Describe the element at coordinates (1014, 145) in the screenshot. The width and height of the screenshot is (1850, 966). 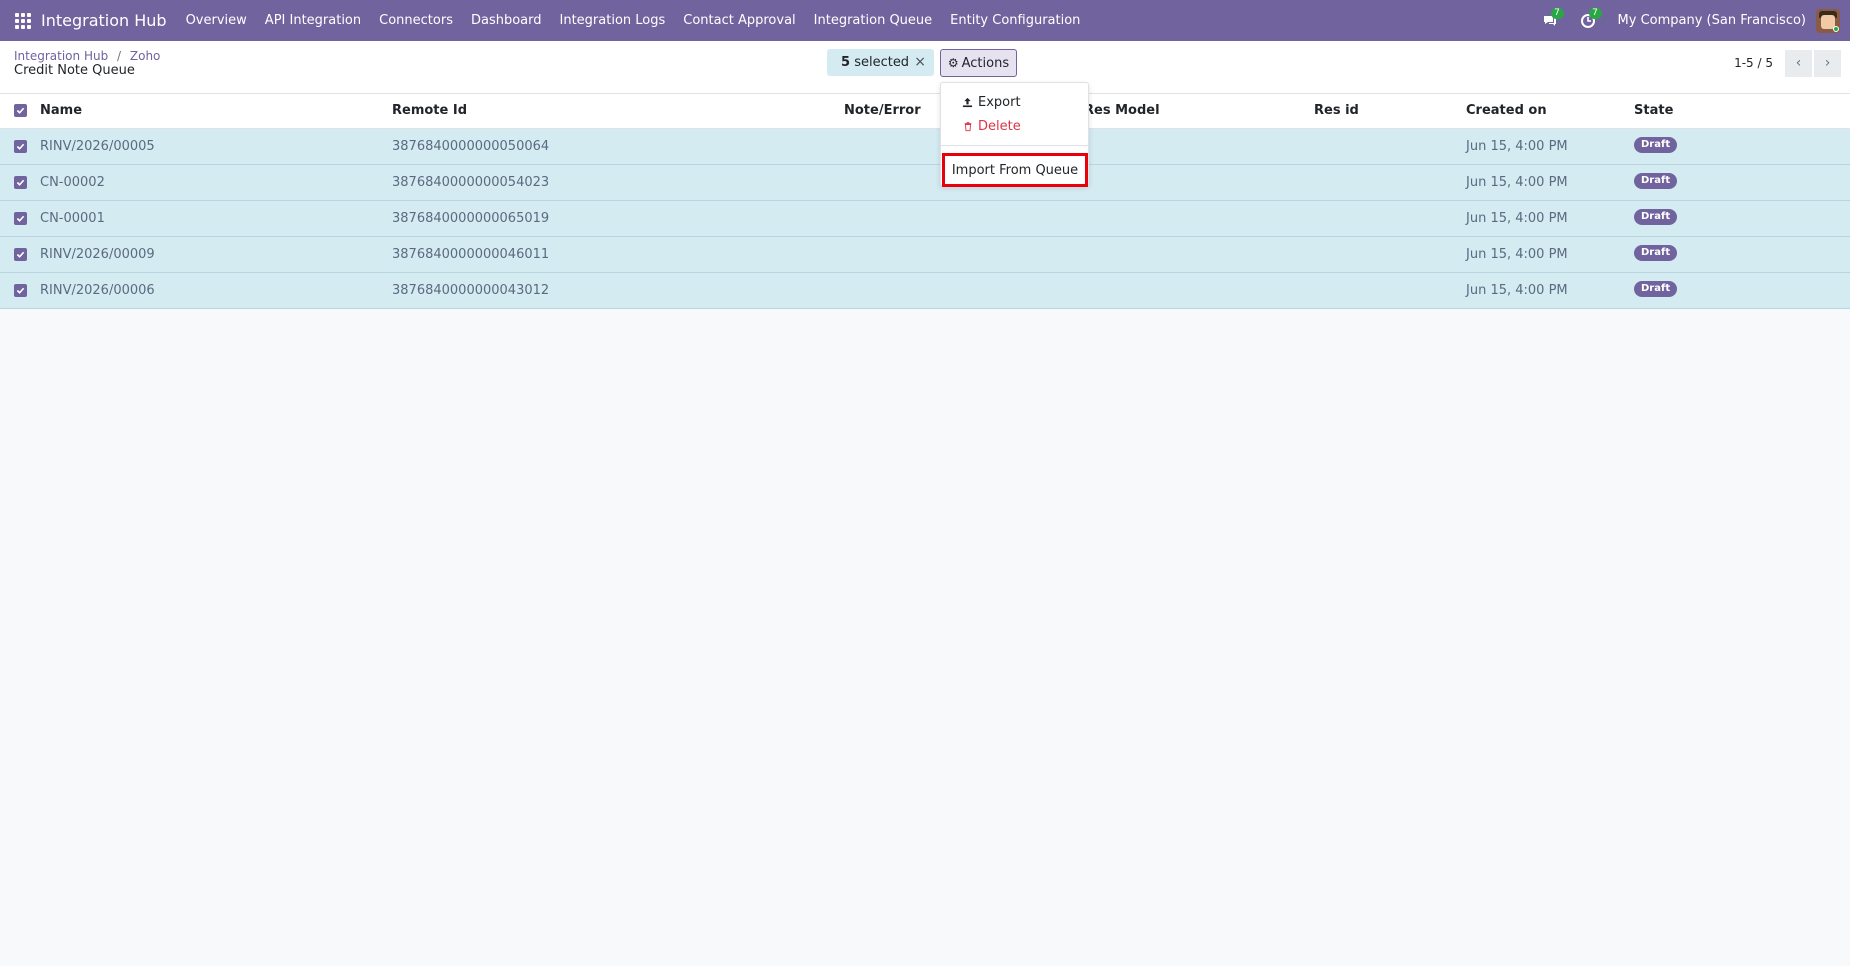
I see `menu-divider` at that location.